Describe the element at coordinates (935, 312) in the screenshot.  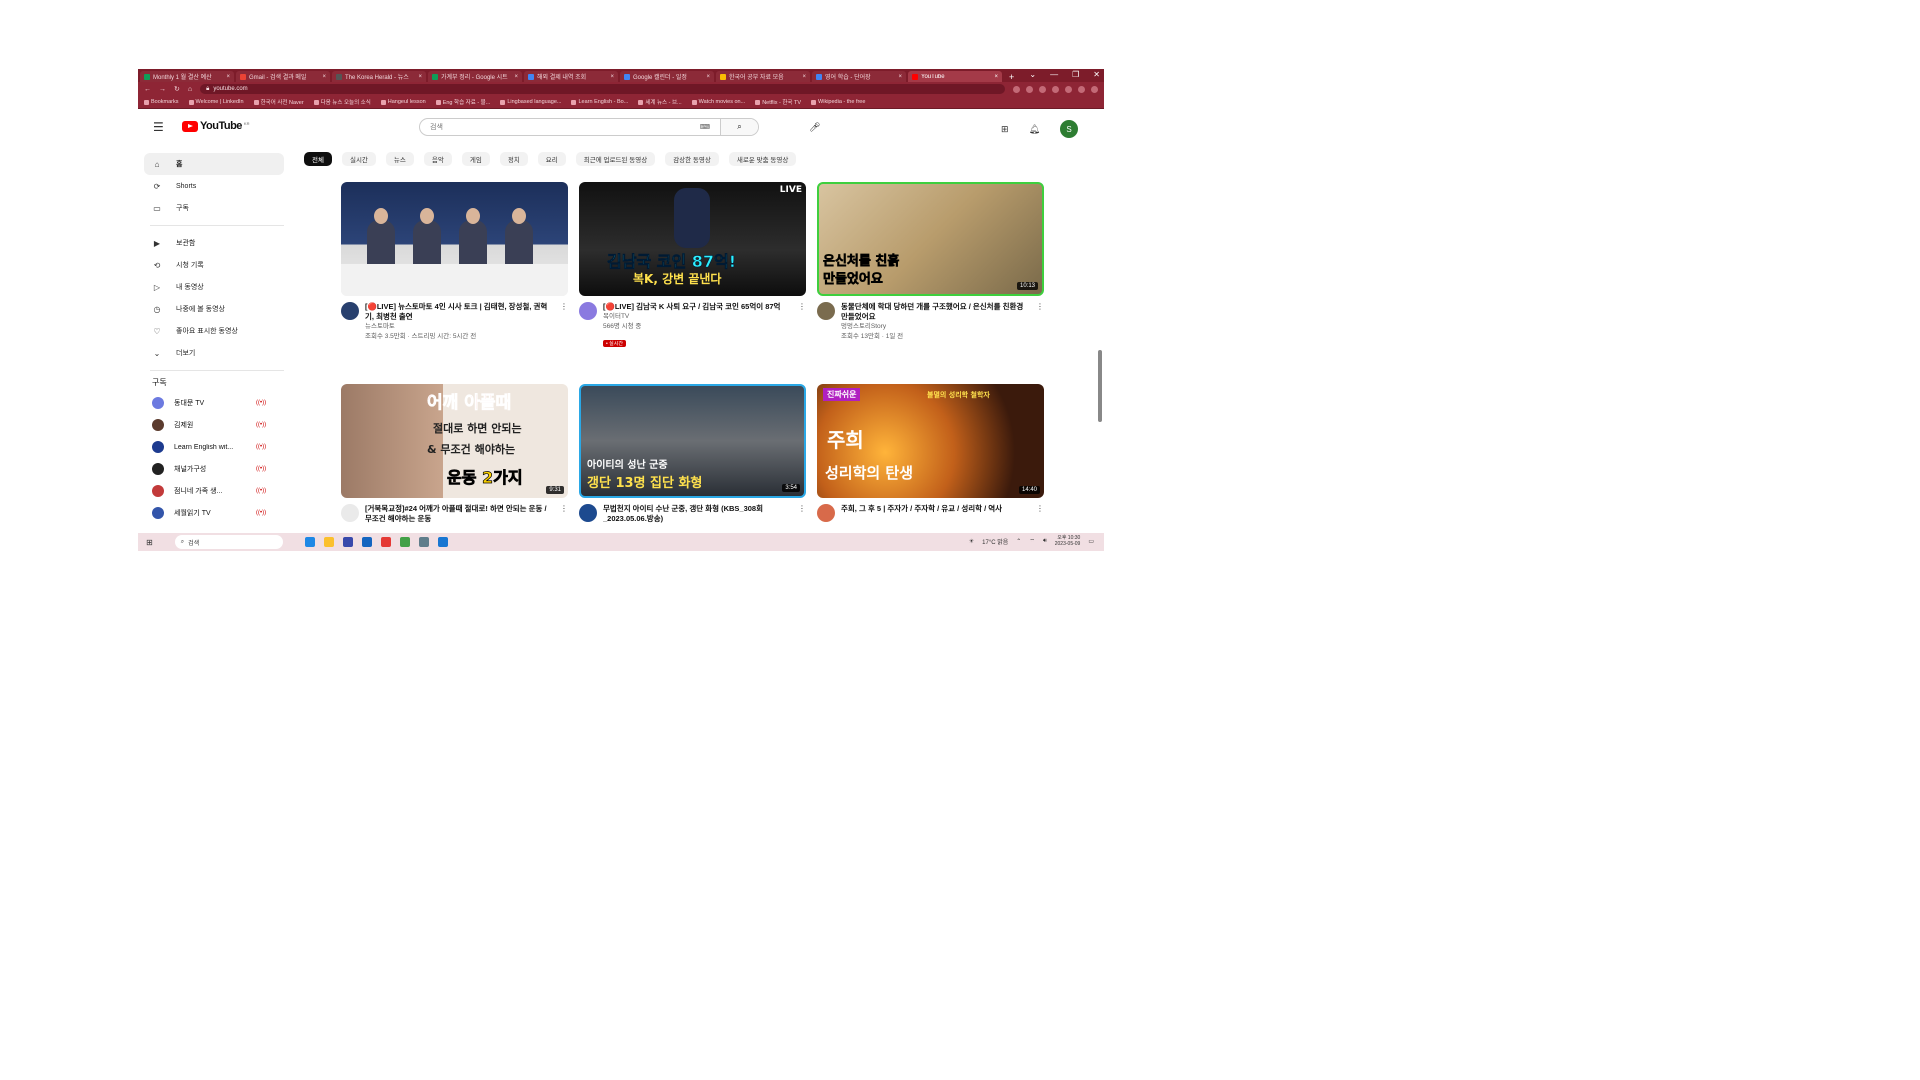
I see `video-title: 동물단체에 학대 당하던 개를 구조했어요 / 은신처를 친환경 만들었어요` at that location.